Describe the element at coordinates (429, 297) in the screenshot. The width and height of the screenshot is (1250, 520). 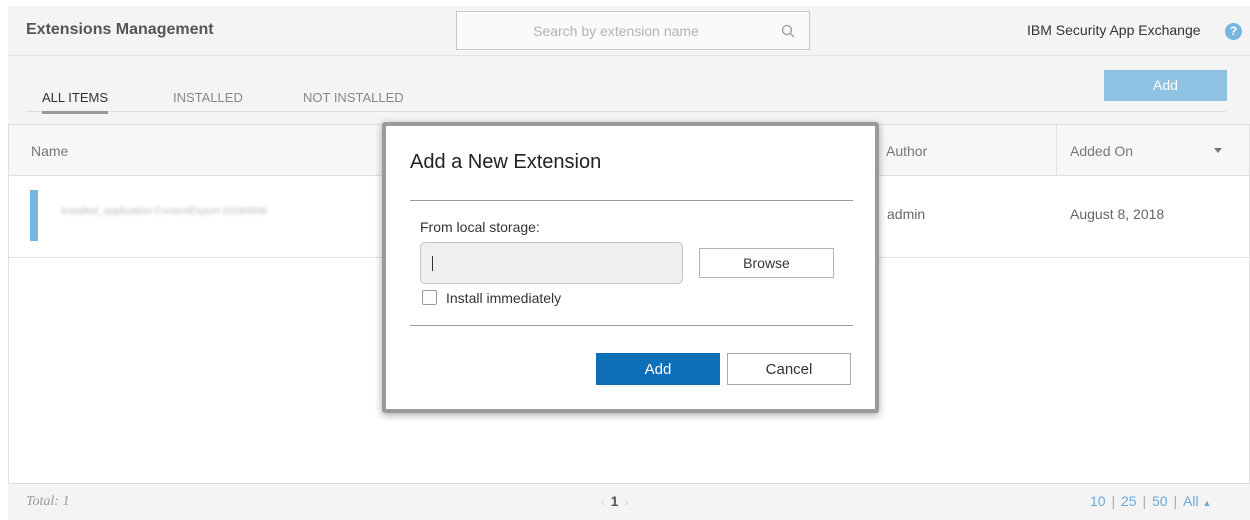
I see `install-immediately-checkbox` at that location.